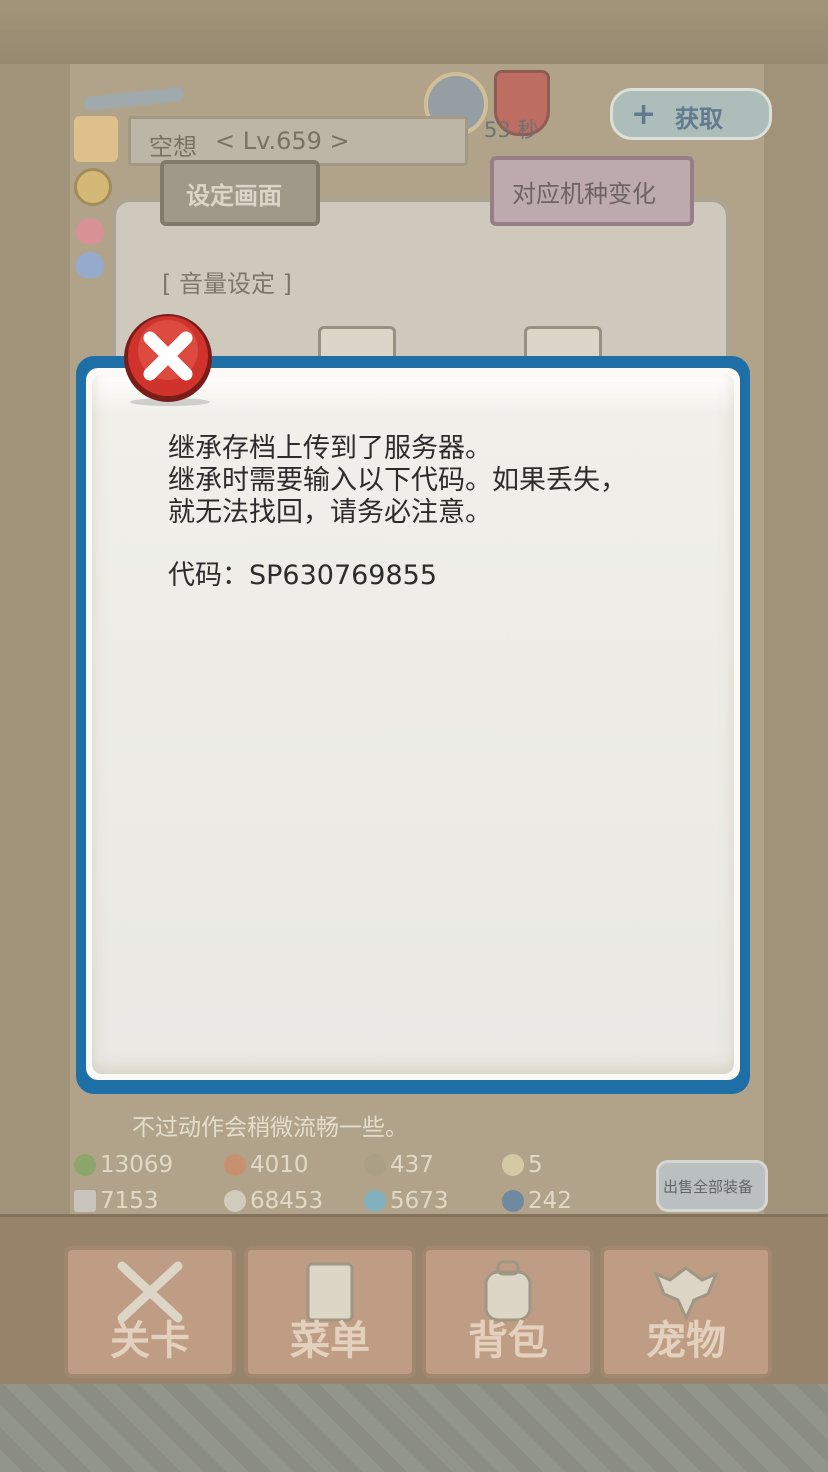 Image resolution: width=828 pixels, height=1472 pixels. What do you see at coordinates (168, 358) in the screenshot?
I see `close-icon` at bounding box center [168, 358].